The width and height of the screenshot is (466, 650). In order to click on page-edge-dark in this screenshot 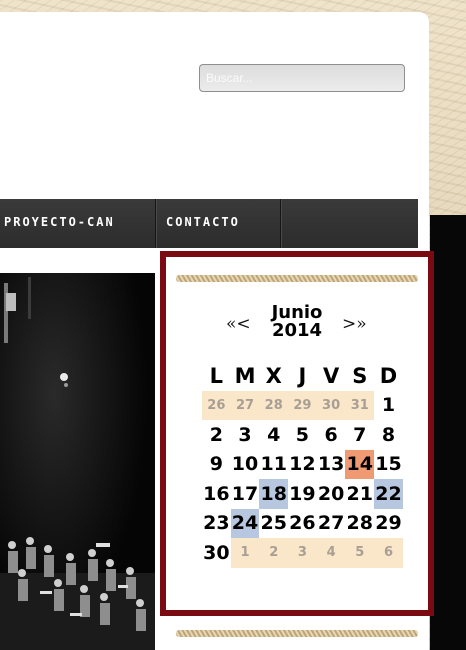, I will do `click(448, 432)`.